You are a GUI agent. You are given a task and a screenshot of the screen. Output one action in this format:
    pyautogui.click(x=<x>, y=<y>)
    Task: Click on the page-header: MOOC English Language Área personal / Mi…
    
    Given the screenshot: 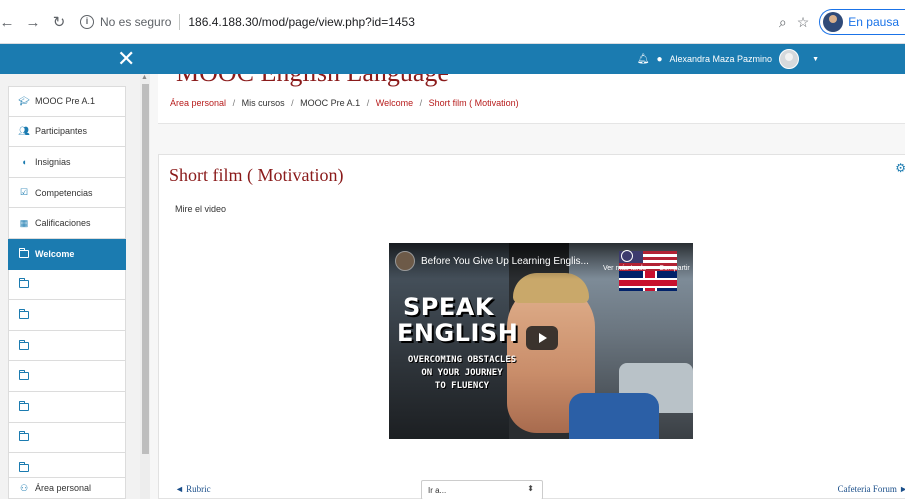 What is the action you would take?
    pyautogui.click(x=531, y=99)
    